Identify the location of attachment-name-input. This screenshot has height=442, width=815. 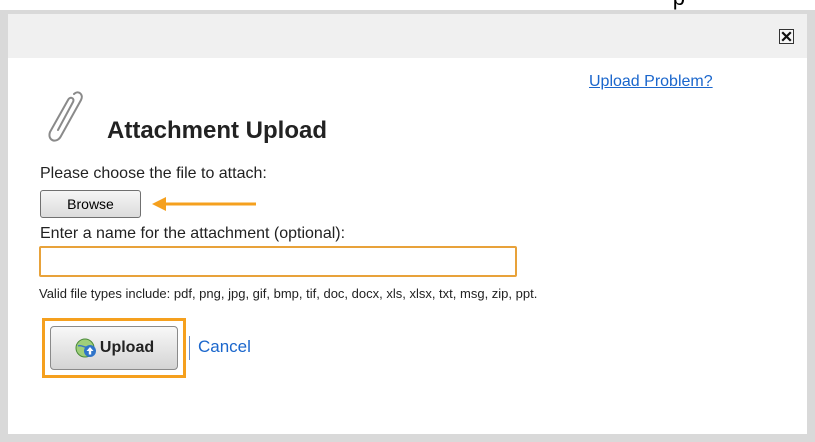
(278, 261).